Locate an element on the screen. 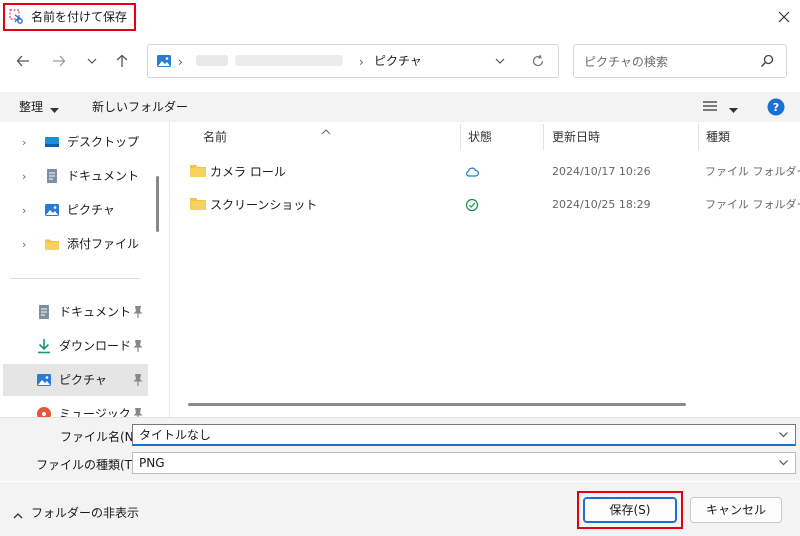 The width and height of the screenshot is (800, 536). forward-button is located at coordinates (59, 61).